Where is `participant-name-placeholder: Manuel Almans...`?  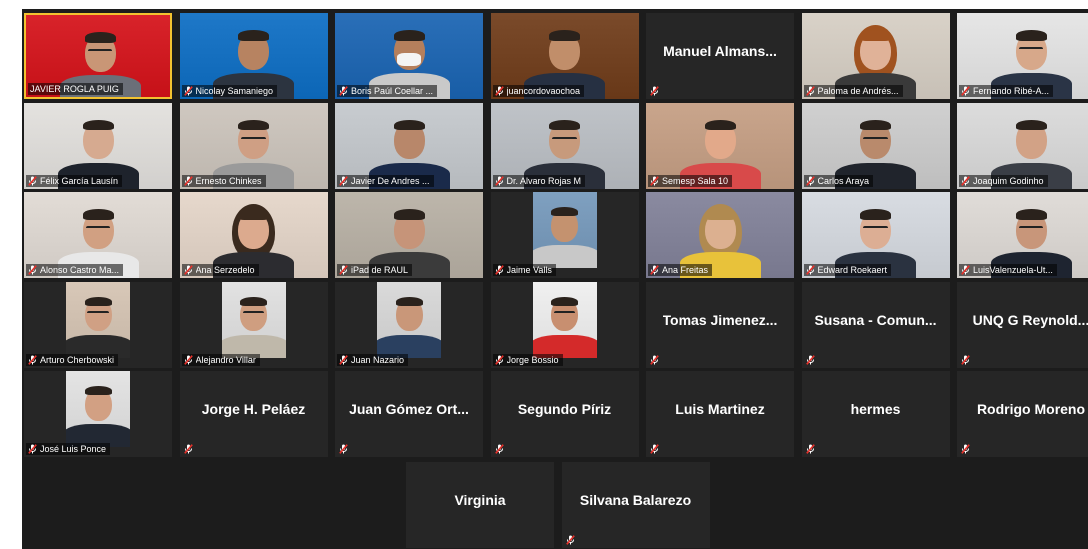 participant-name-placeholder: Manuel Almans... is located at coordinates (720, 51).